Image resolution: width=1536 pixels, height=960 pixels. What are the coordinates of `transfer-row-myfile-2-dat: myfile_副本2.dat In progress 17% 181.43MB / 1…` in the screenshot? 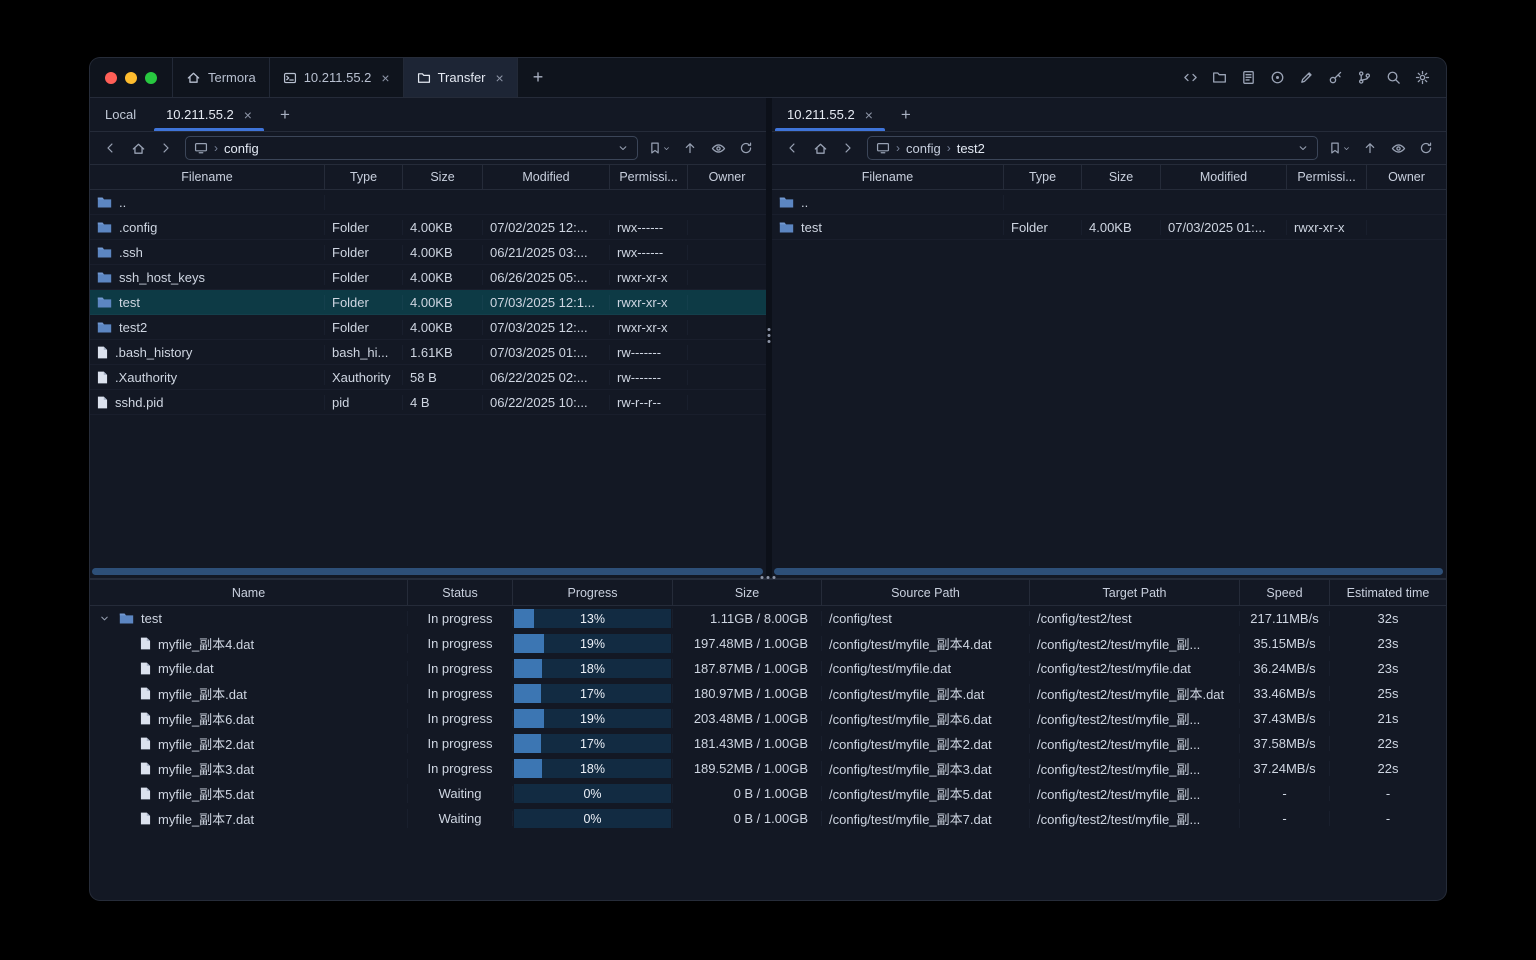 It's located at (768, 743).